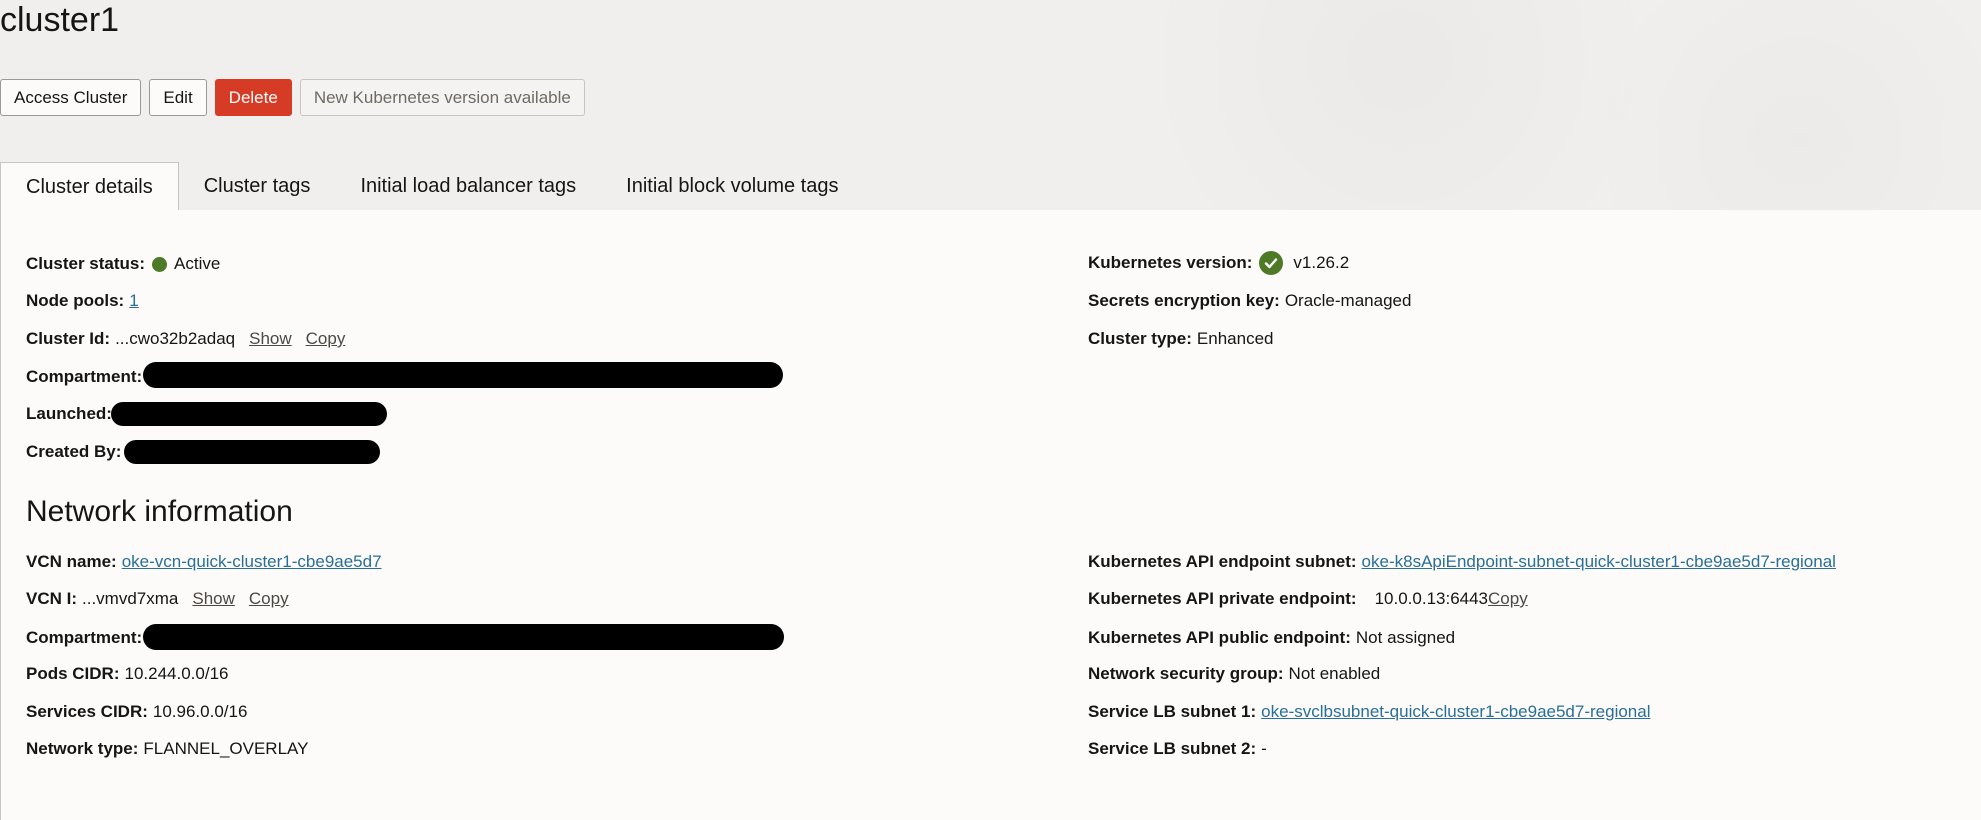 This screenshot has height=820, width=1981. I want to click on network-type-value: FLANNEL_OVERLAY, so click(226, 748).